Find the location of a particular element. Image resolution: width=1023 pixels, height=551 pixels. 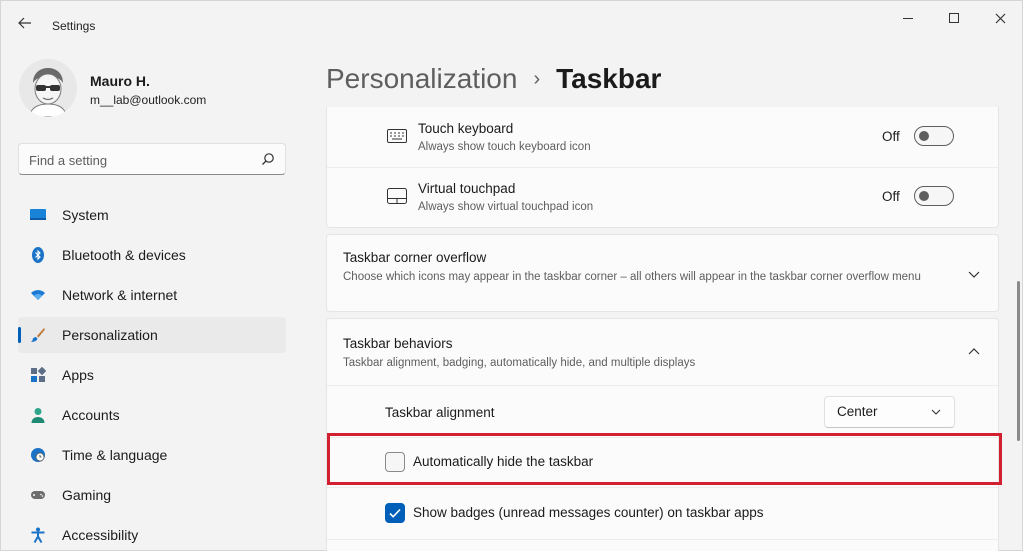

show-badges-checkbox is located at coordinates (395, 513).